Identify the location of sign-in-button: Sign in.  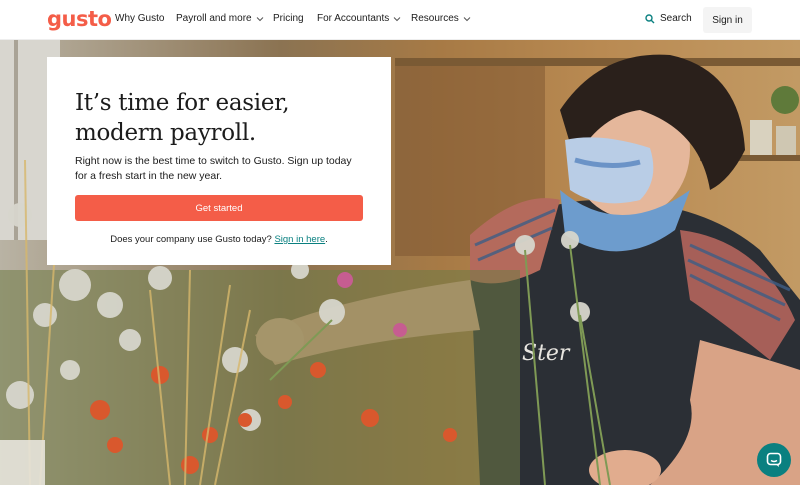
(727, 20).